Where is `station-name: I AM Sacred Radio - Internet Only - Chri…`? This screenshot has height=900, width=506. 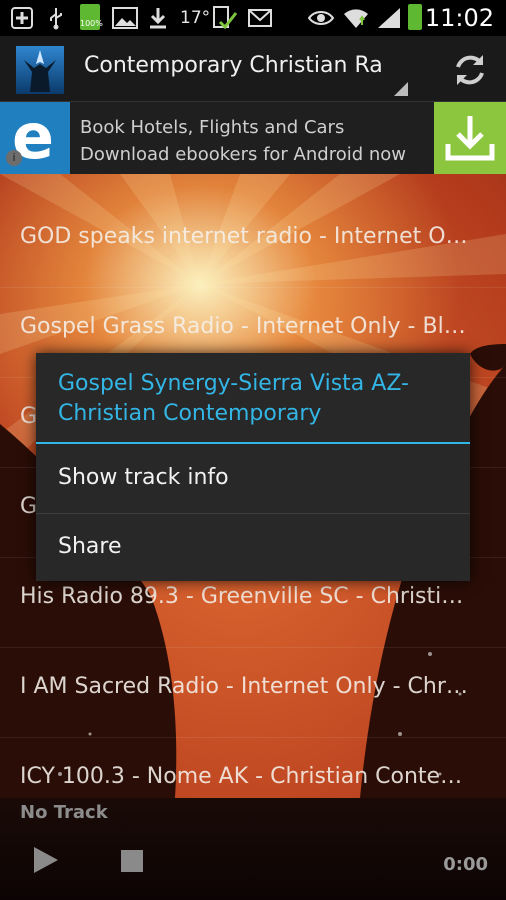
station-name: I AM Sacred Radio - Internet Only - Chri… is located at coordinates (245, 686).